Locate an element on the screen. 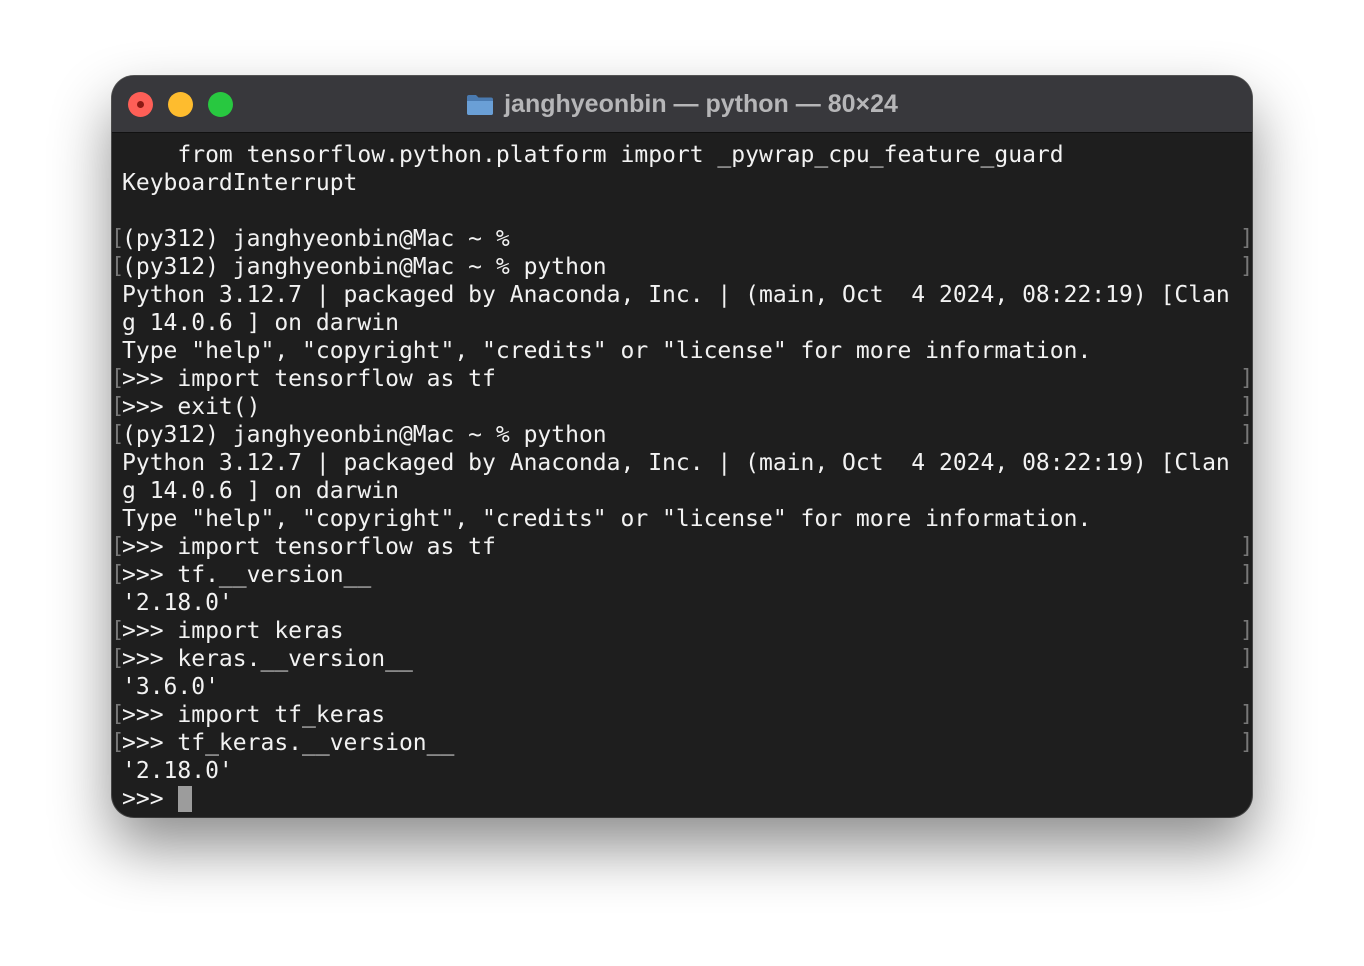  terminal-line: >>> is located at coordinates (150, 799).